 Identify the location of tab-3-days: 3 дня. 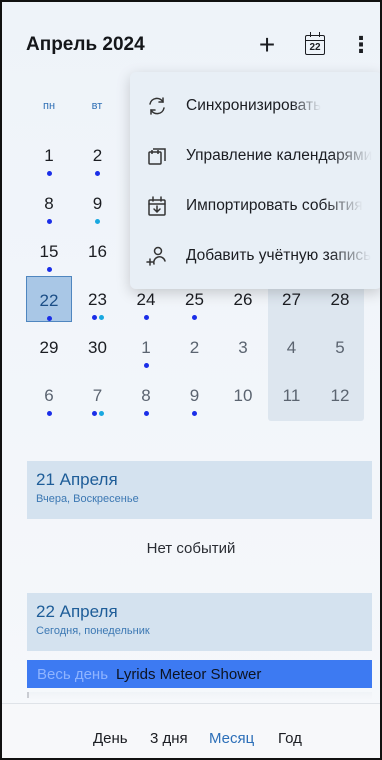
(169, 738).